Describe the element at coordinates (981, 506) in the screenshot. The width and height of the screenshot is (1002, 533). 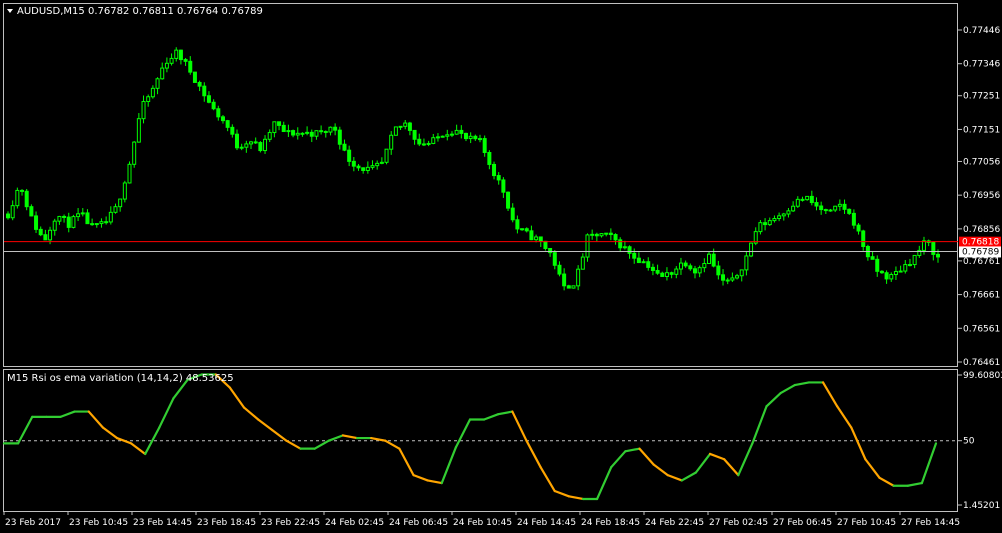
I see `indicator-tick-label: 1.45201` at that location.